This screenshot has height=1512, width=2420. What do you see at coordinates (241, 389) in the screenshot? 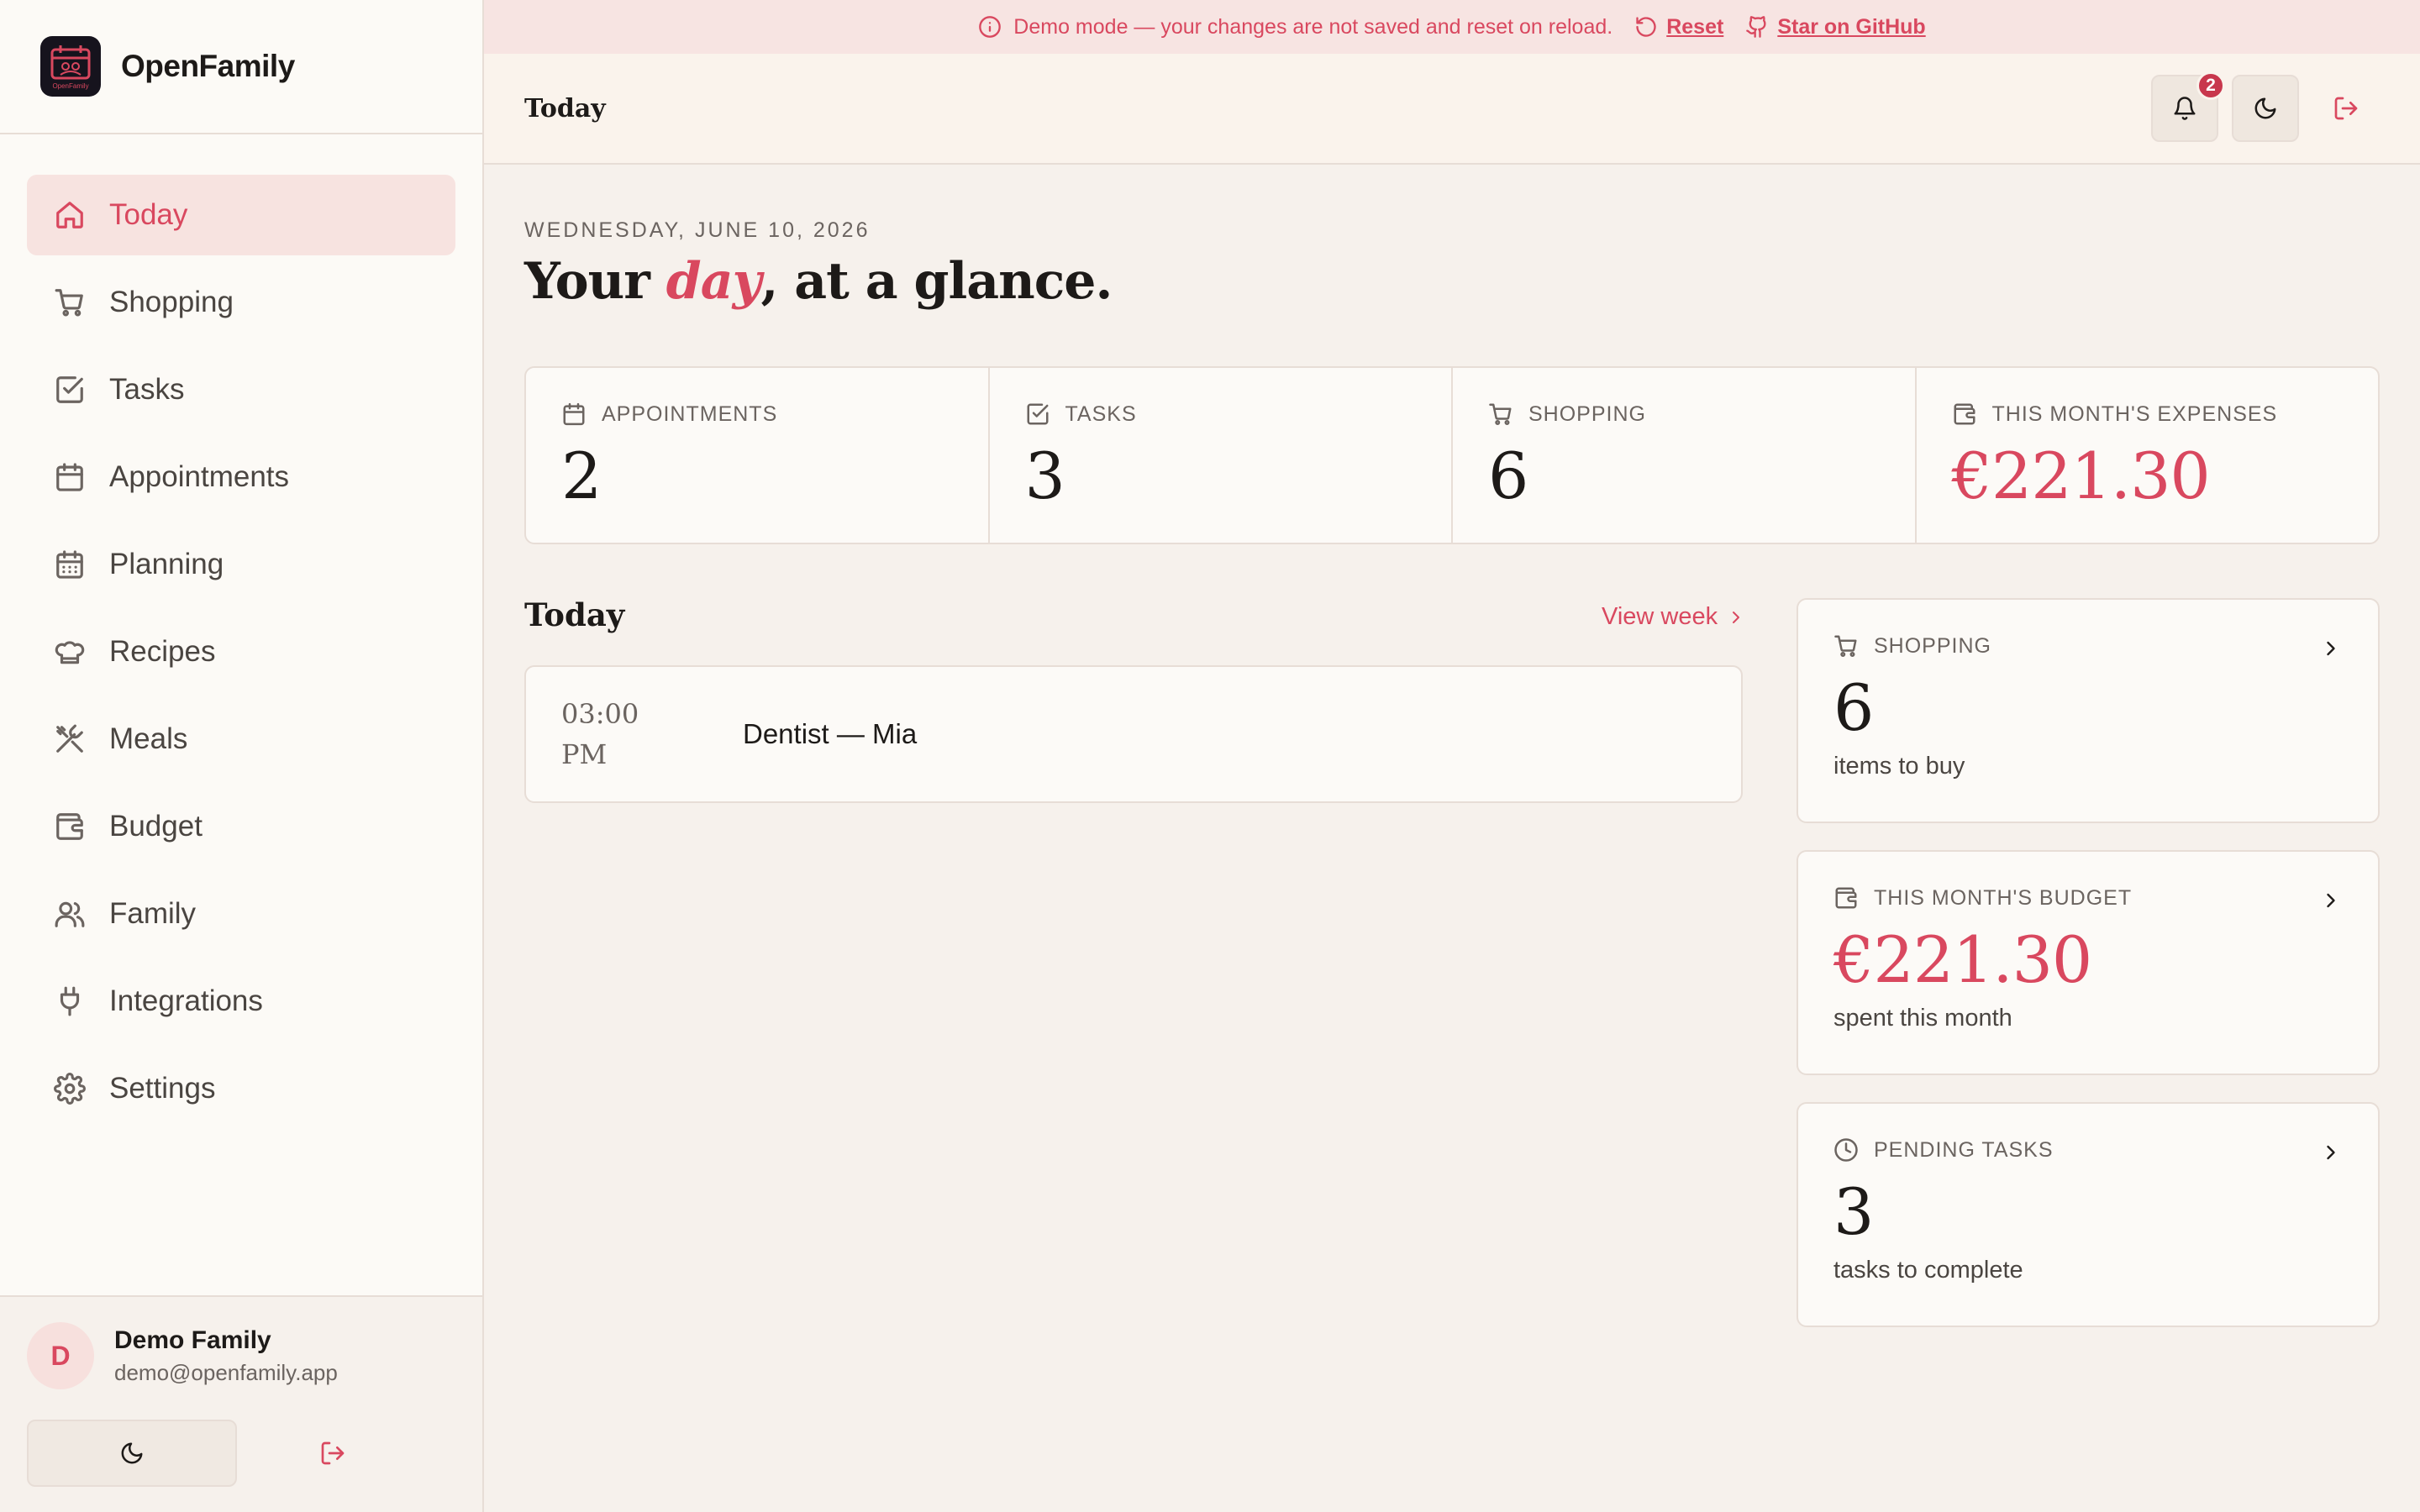
I see `sidebar-item-tasks: Tasks` at bounding box center [241, 389].